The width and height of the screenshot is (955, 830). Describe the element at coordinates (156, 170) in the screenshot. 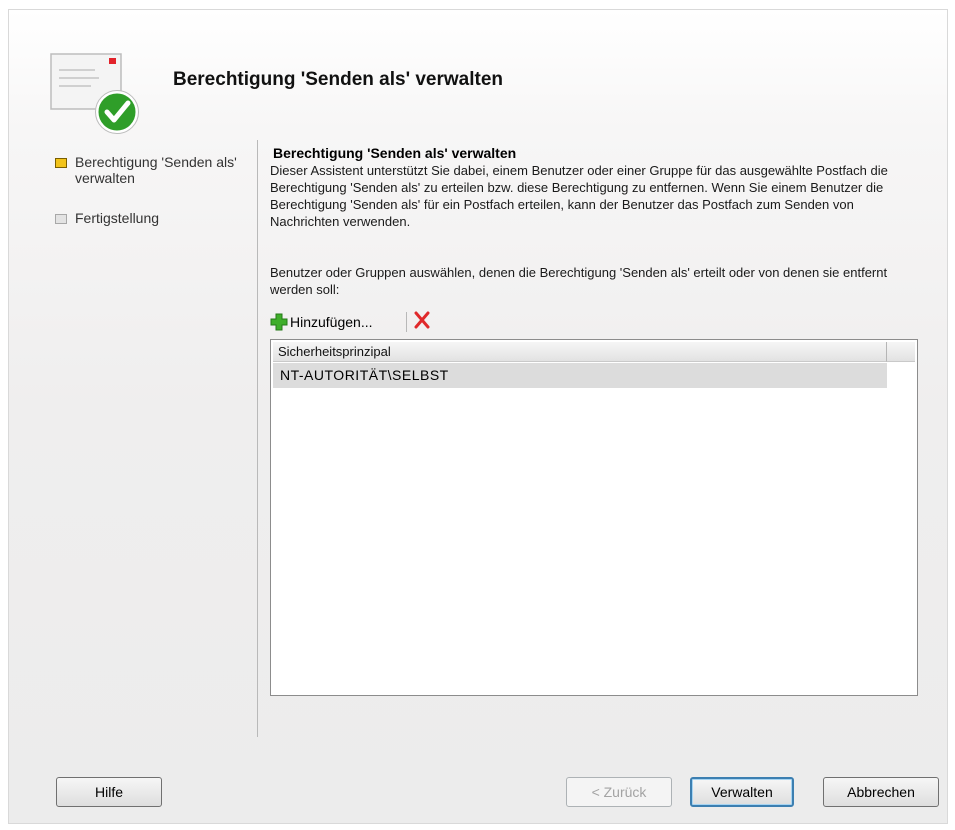

I see `nav-item-label: Berechtigung 'Senden als' verwalten` at that location.